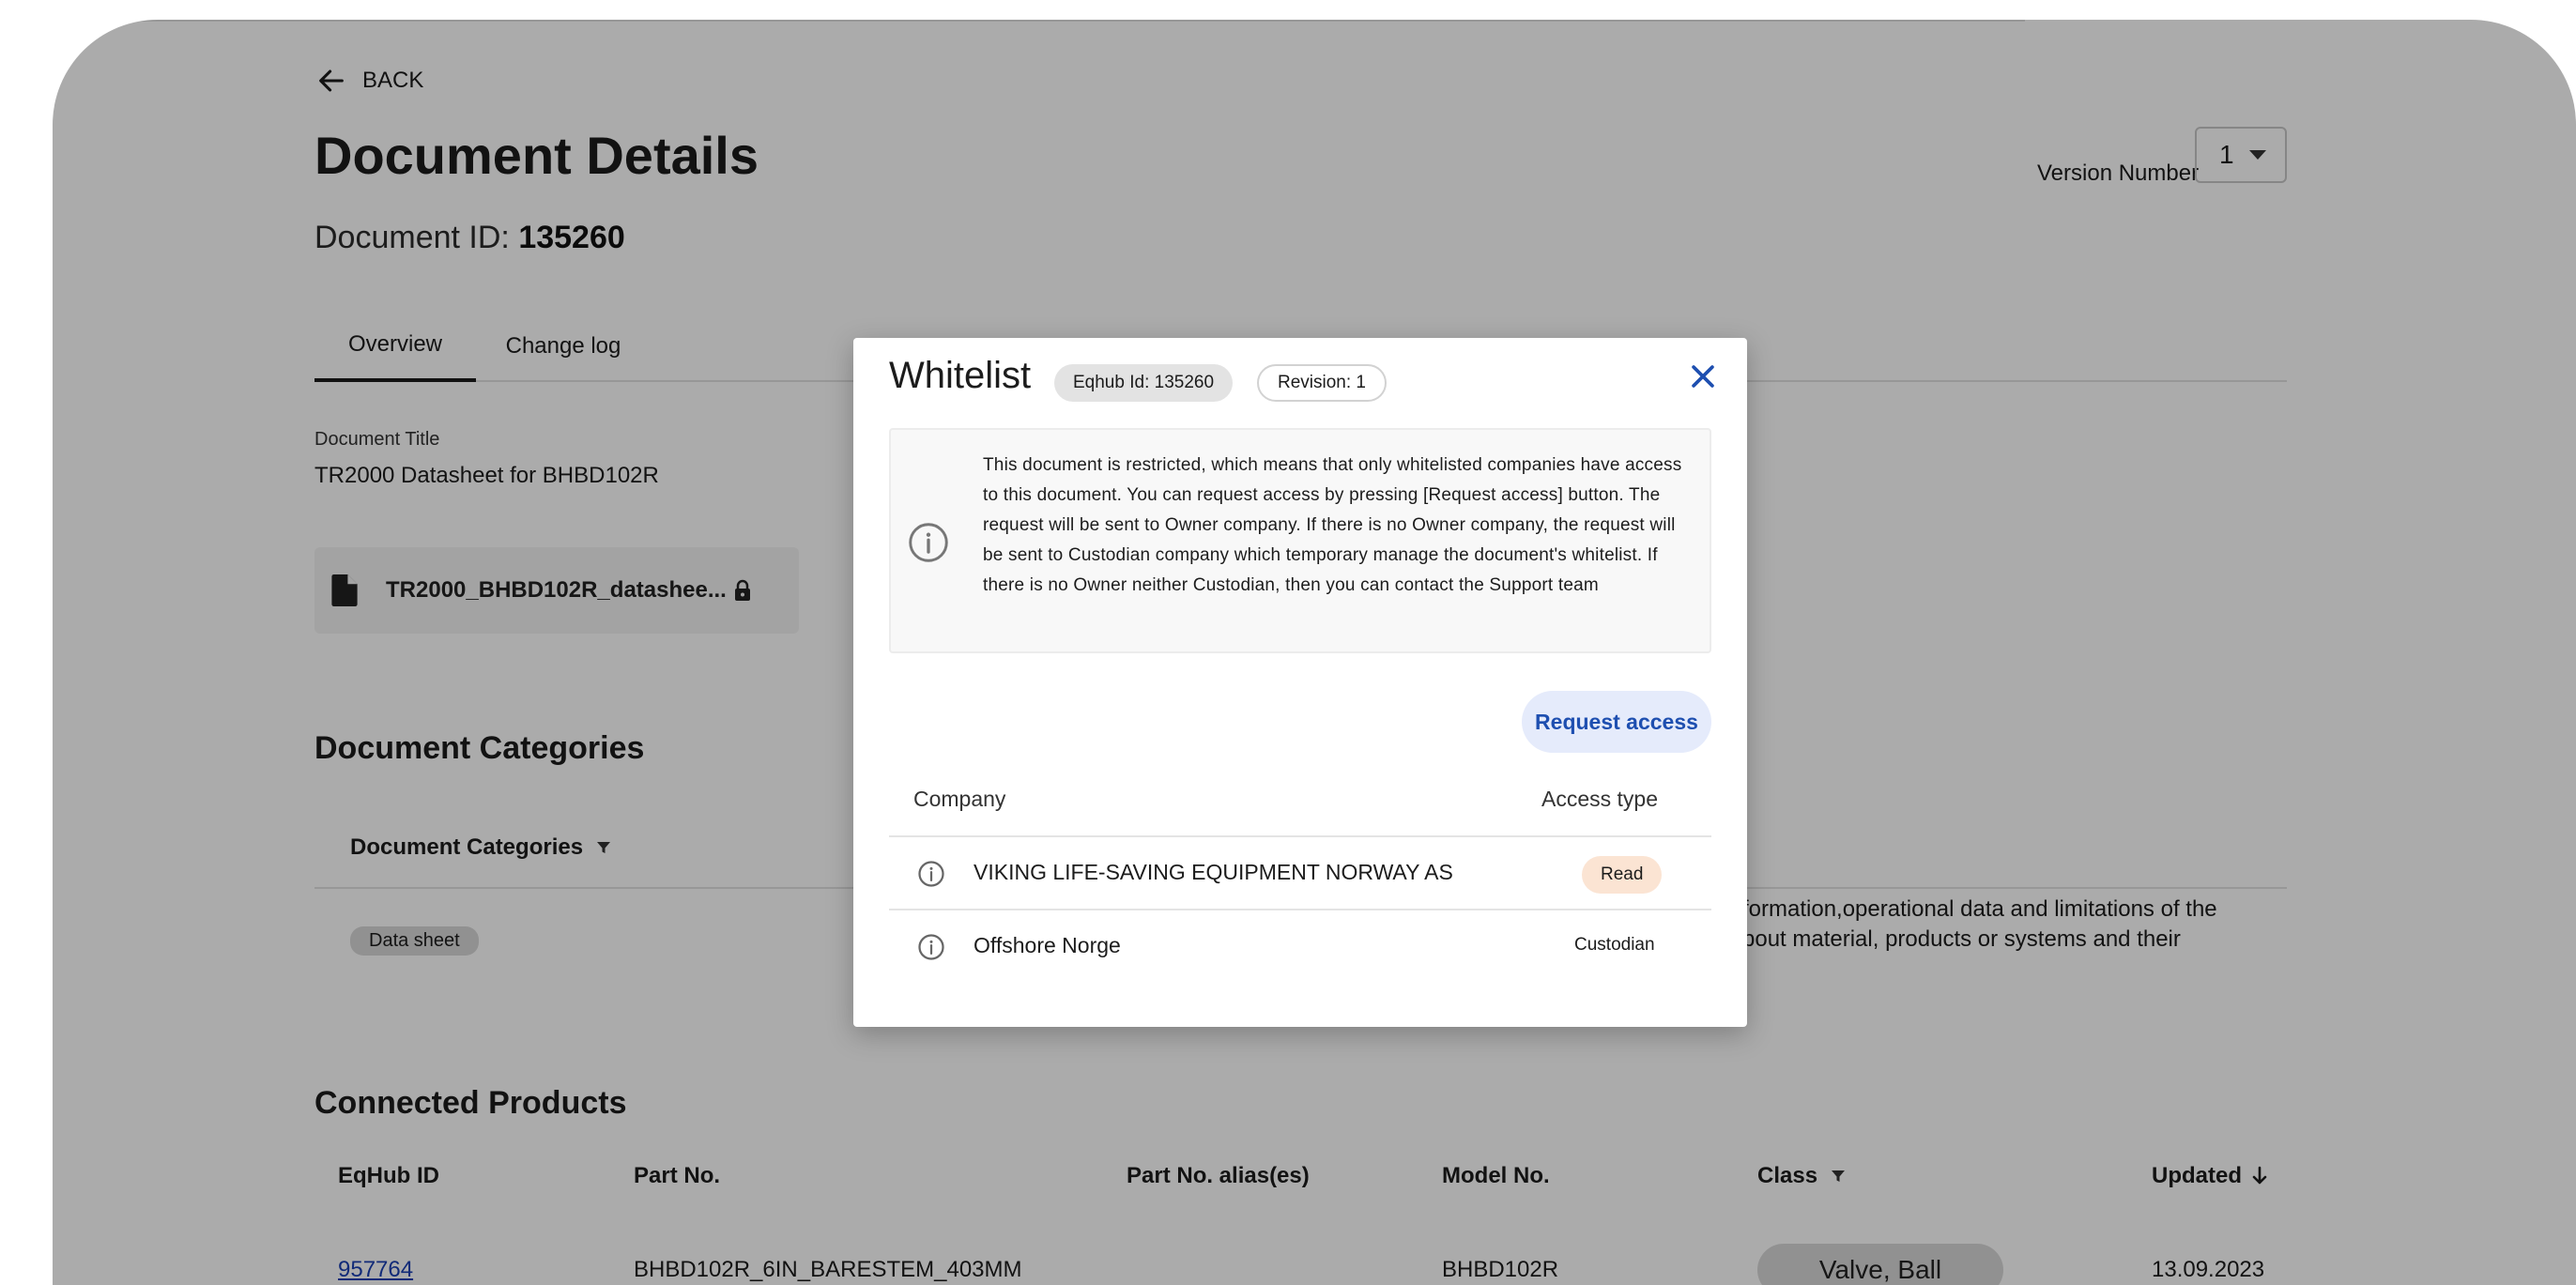 This screenshot has height=1285, width=2576. Describe the element at coordinates (1615, 945) in the screenshot. I see `access-type-text: Custodian` at that location.